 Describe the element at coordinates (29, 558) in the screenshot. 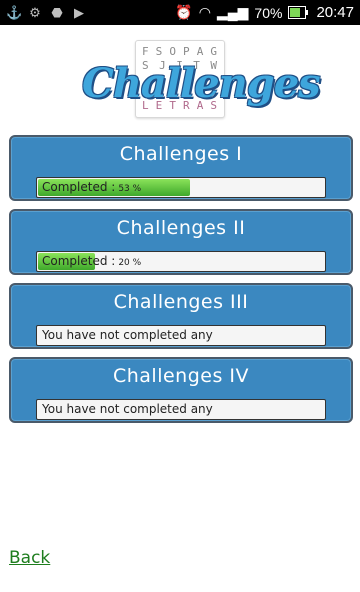

I see `back-link: Back` at that location.